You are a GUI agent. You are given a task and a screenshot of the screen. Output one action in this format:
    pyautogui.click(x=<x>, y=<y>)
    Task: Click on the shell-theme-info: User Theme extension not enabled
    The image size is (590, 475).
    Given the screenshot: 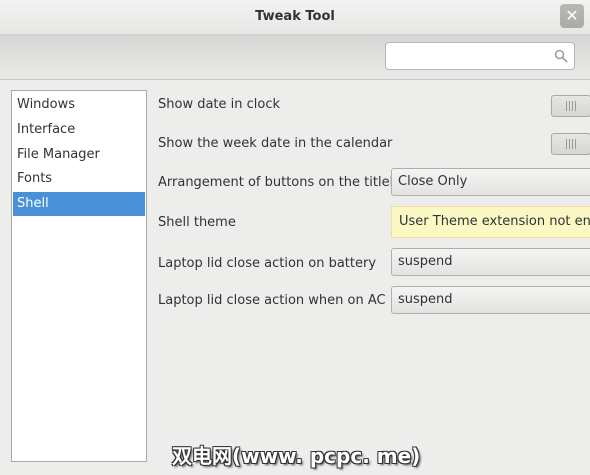 What is the action you would take?
    pyautogui.click(x=490, y=222)
    